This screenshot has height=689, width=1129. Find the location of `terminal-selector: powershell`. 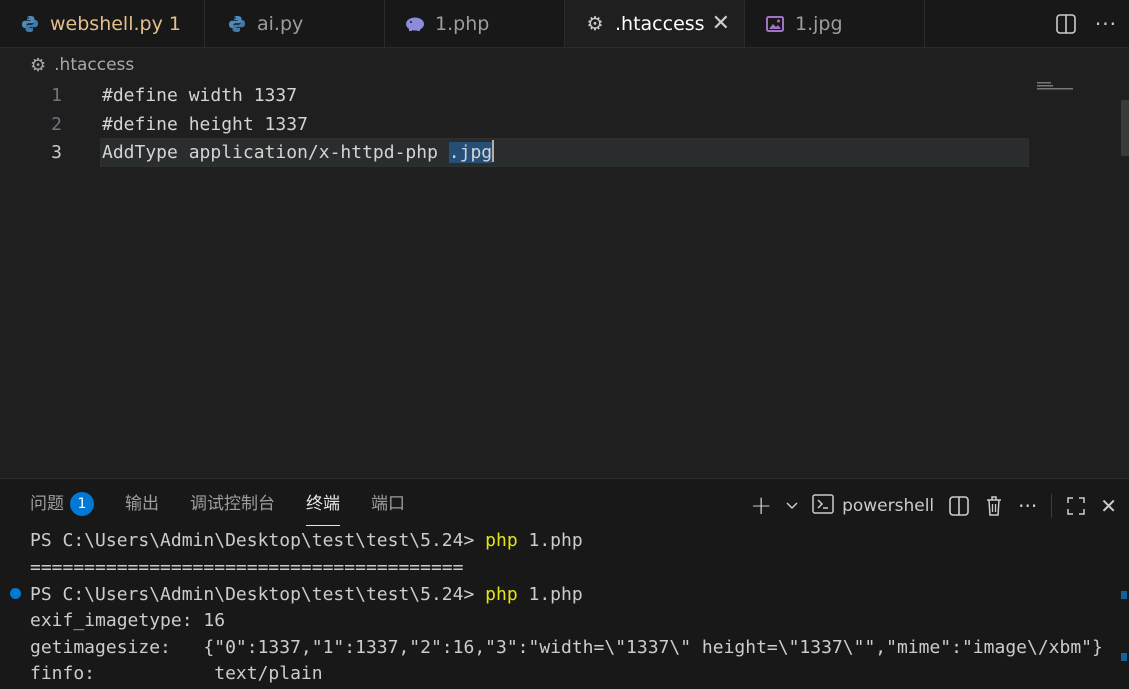

terminal-selector: powershell is located at coordinates (873, 506).